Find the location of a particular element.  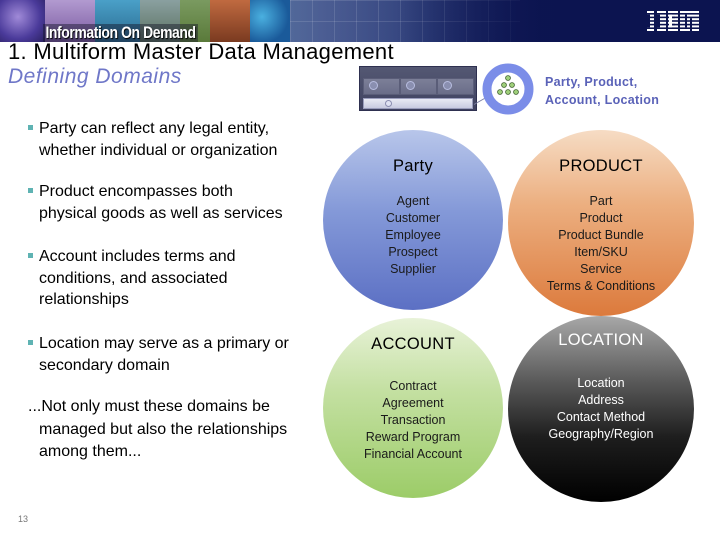

legend-label-line: Account, Location is located at coordinates (602, 100).